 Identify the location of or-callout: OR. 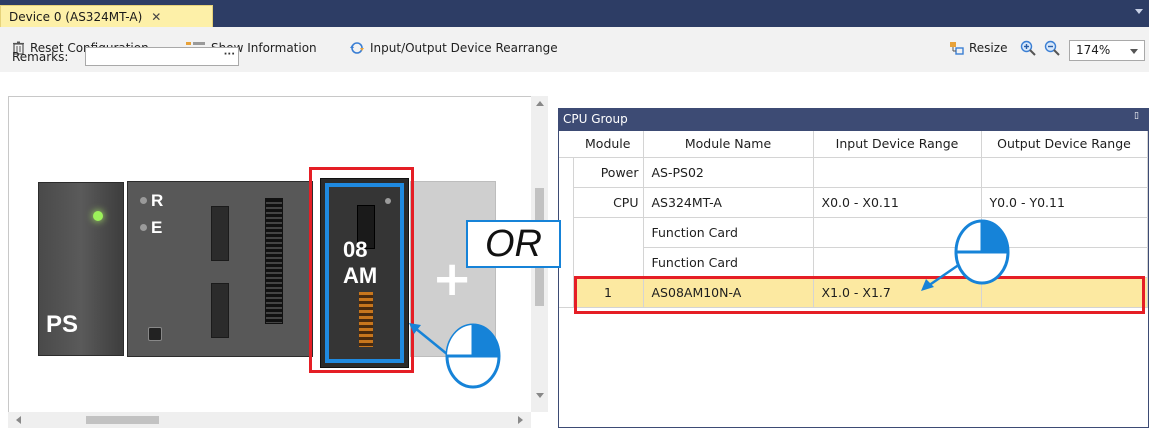
(513, 244).